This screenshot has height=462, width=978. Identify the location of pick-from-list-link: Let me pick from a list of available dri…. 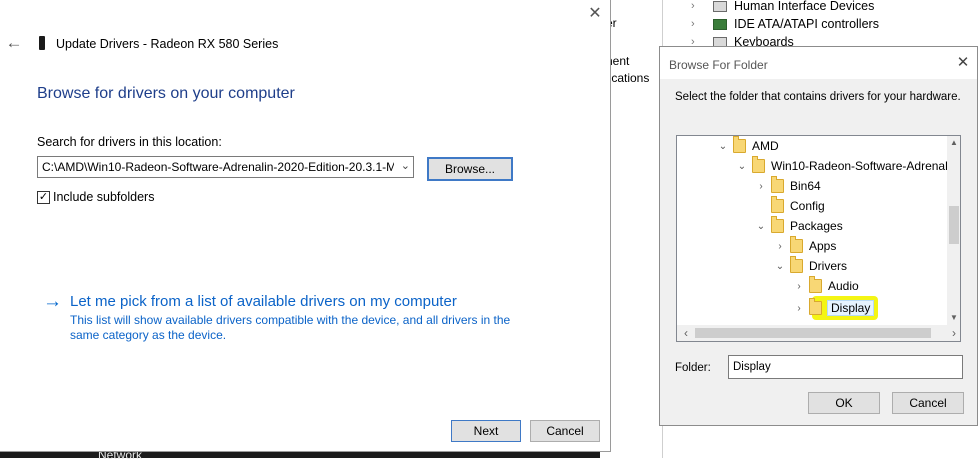
(263, 301).